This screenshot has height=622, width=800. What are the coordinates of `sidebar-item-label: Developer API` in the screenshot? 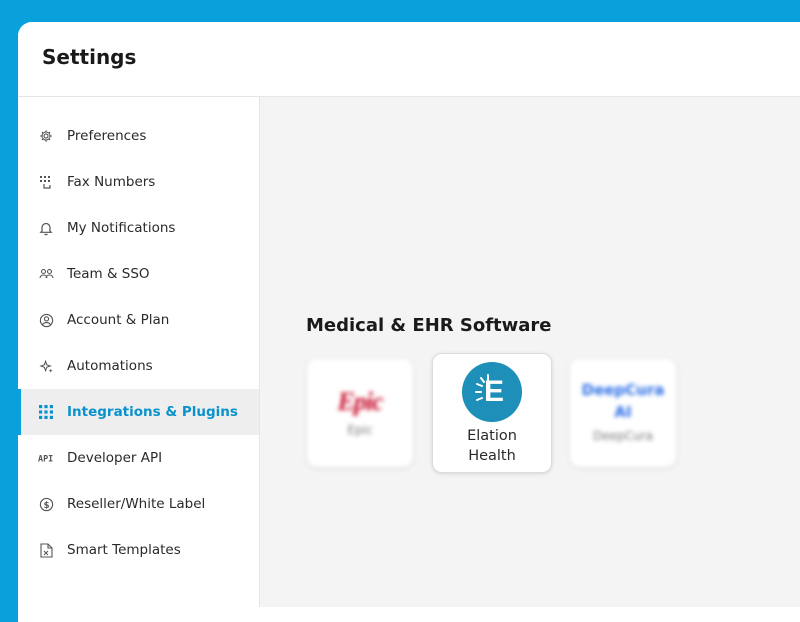 It's located at (115, 458).